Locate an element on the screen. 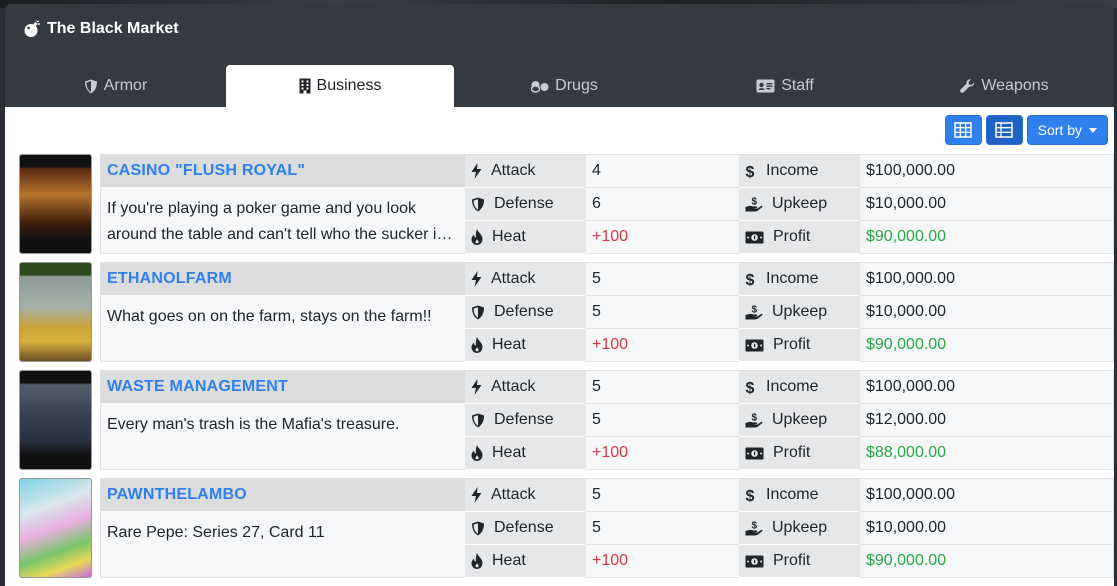 The height and width of the screenshot is (586, 1117). tab-drugs: Drugs is located at coordinates (564, 86).